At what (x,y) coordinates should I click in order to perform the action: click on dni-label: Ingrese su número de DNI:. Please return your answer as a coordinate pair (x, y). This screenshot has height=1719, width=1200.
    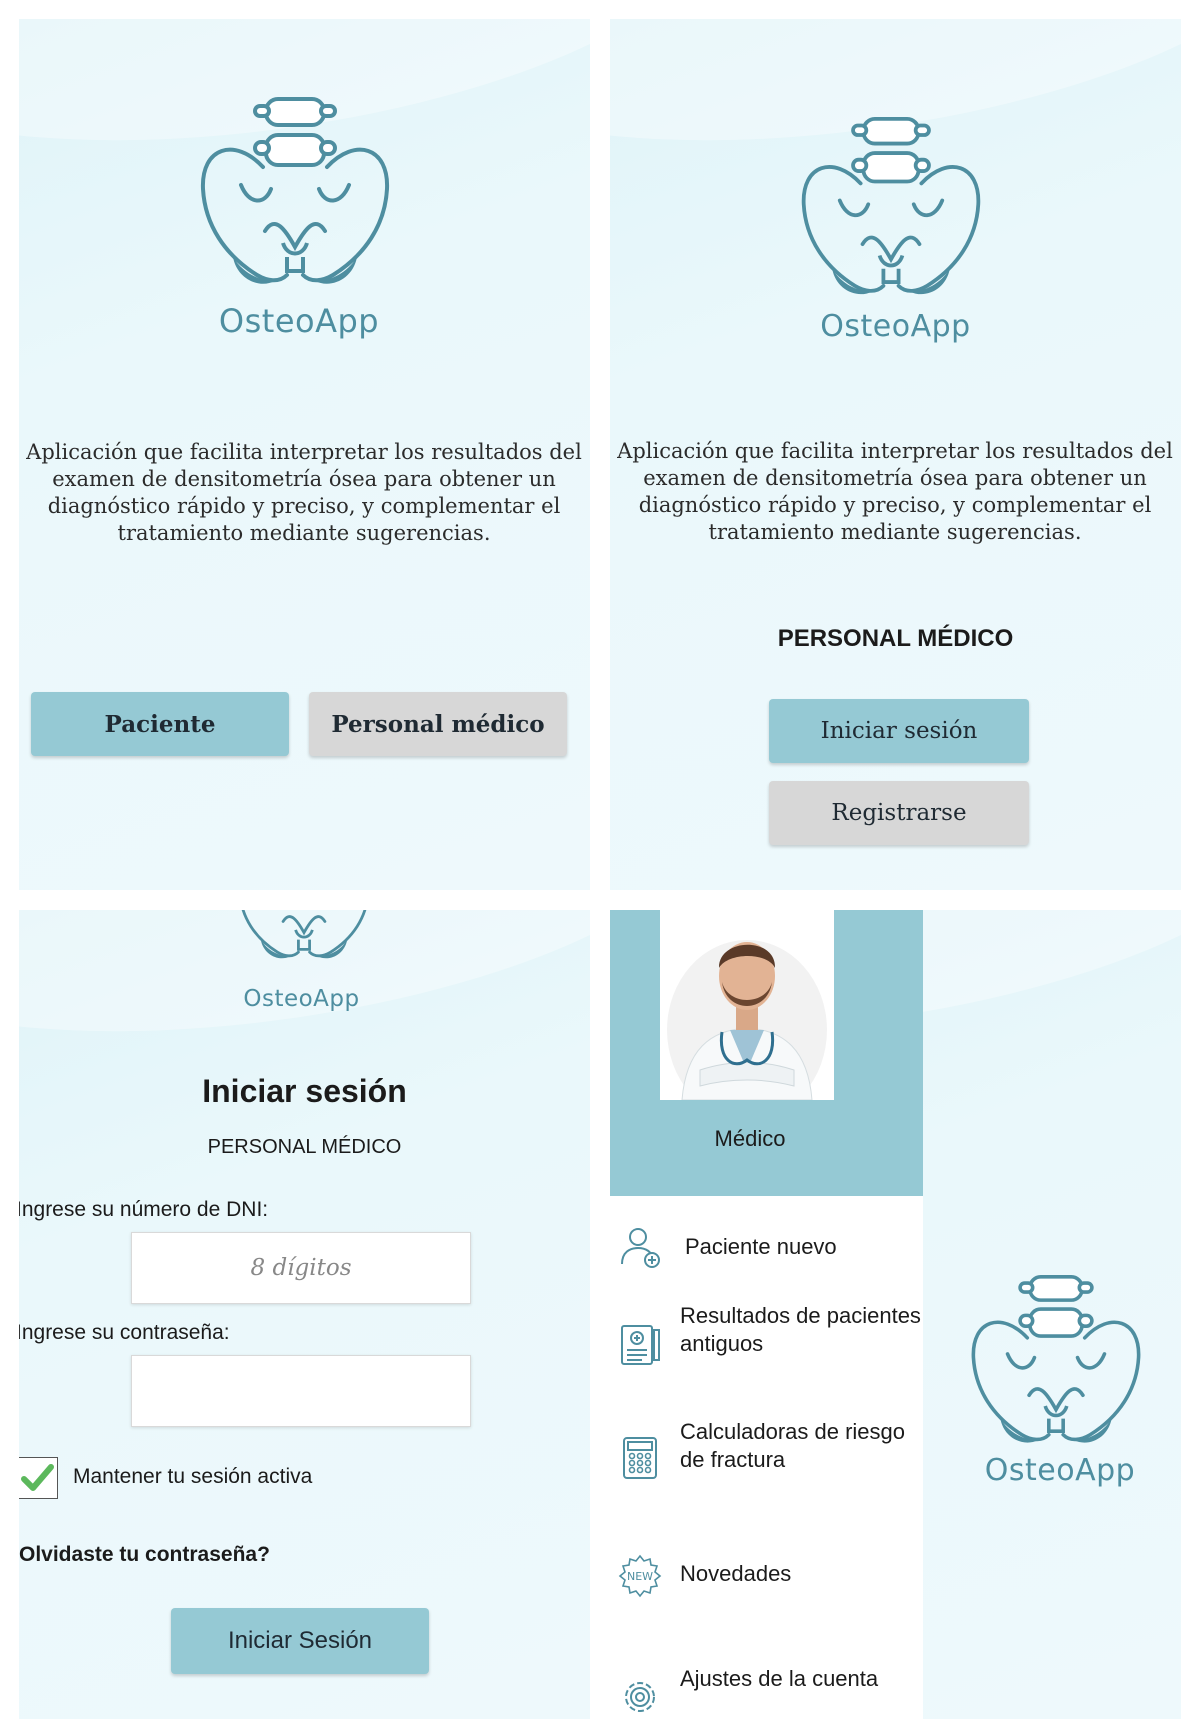
    Looking at the image, I should click on (144, 1209).